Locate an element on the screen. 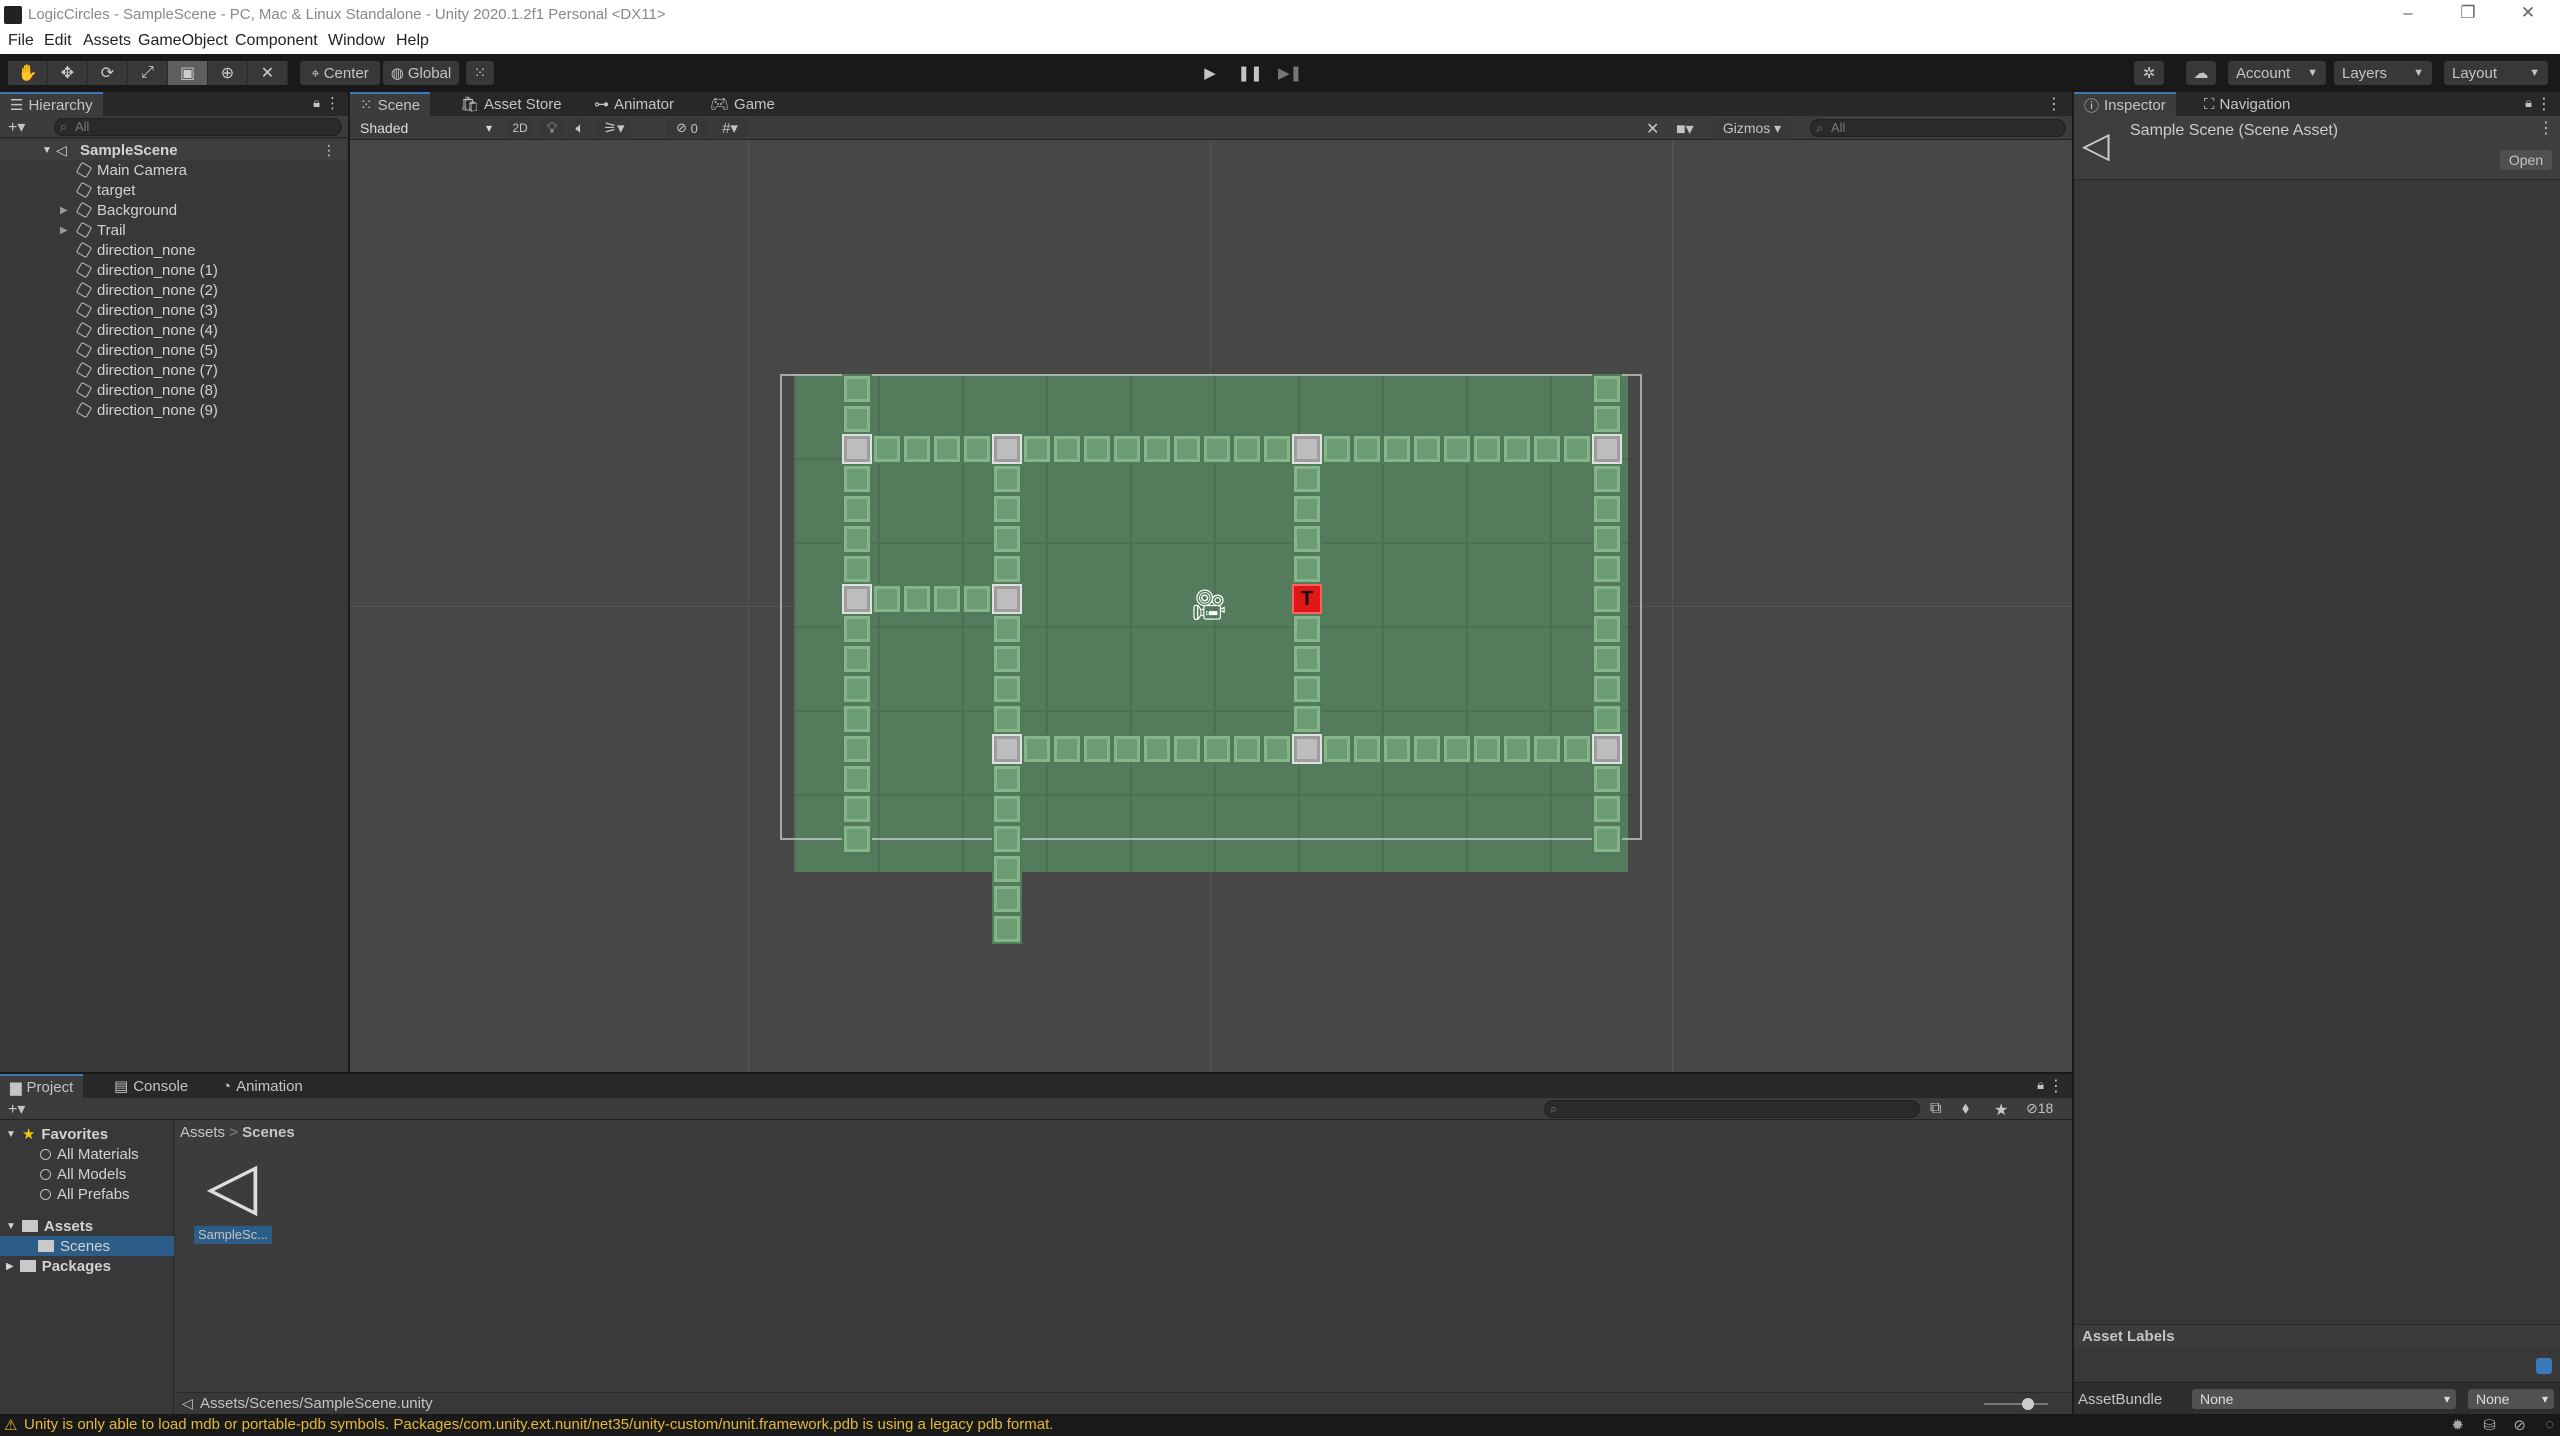 The width and height of the screenshot is (2560, 1436). menu-edit: Edit is located at coordinates (58, 41).